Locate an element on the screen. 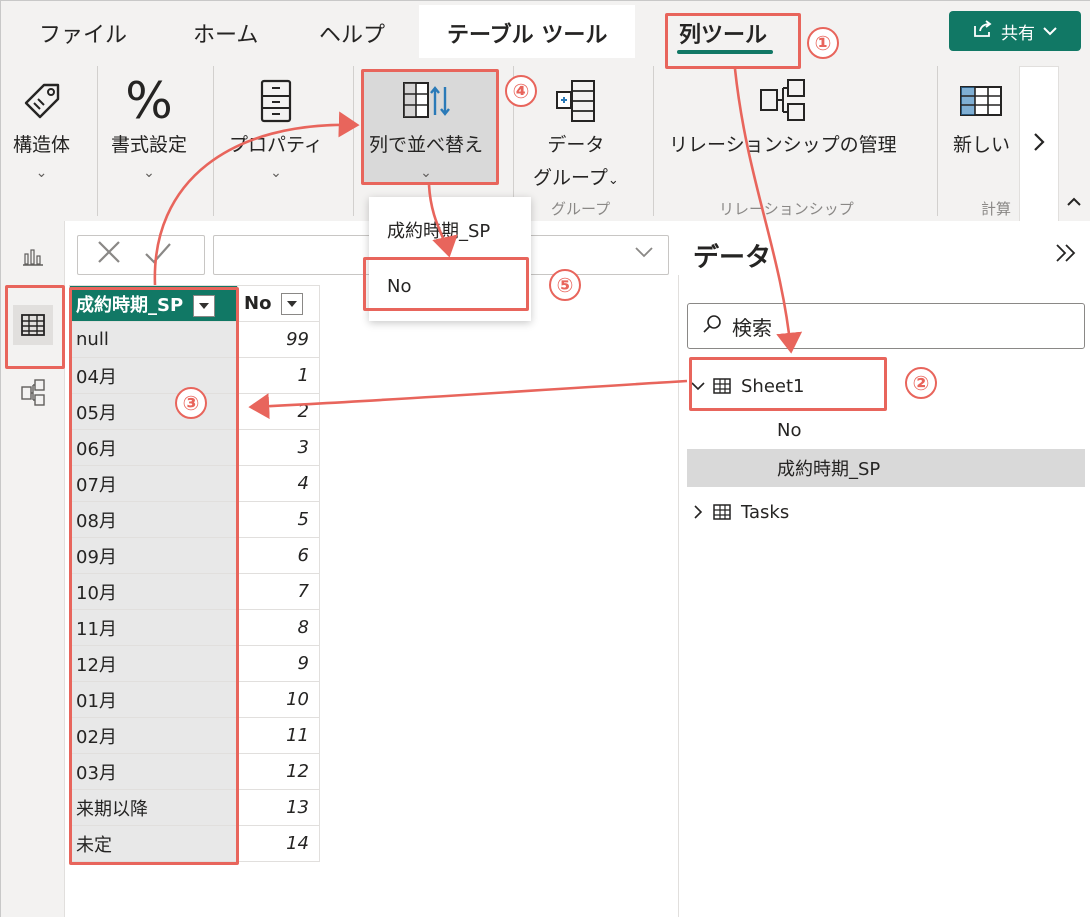 This screenshot has width=1090, height=917. table-row: 07月 4 is located at coordinates (194, 483).